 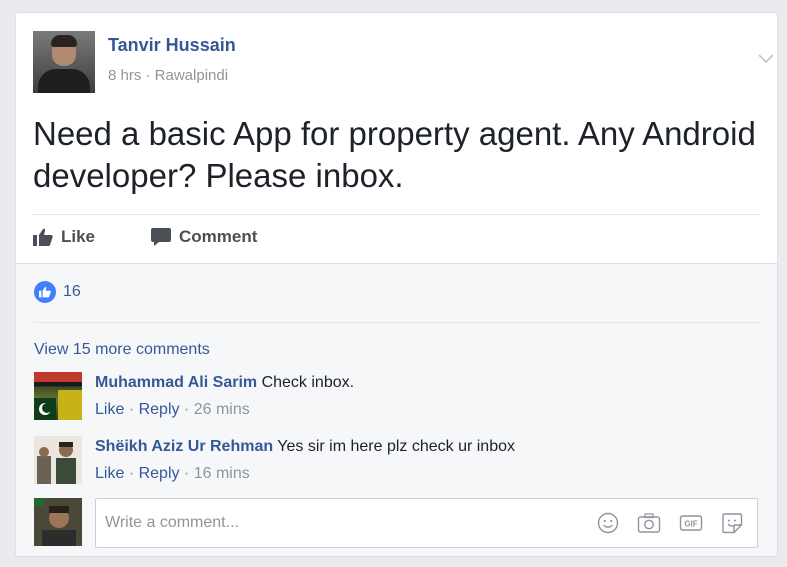 I want to click on comment-composer: Write a comment... GIF, so click(x=396, y=524).